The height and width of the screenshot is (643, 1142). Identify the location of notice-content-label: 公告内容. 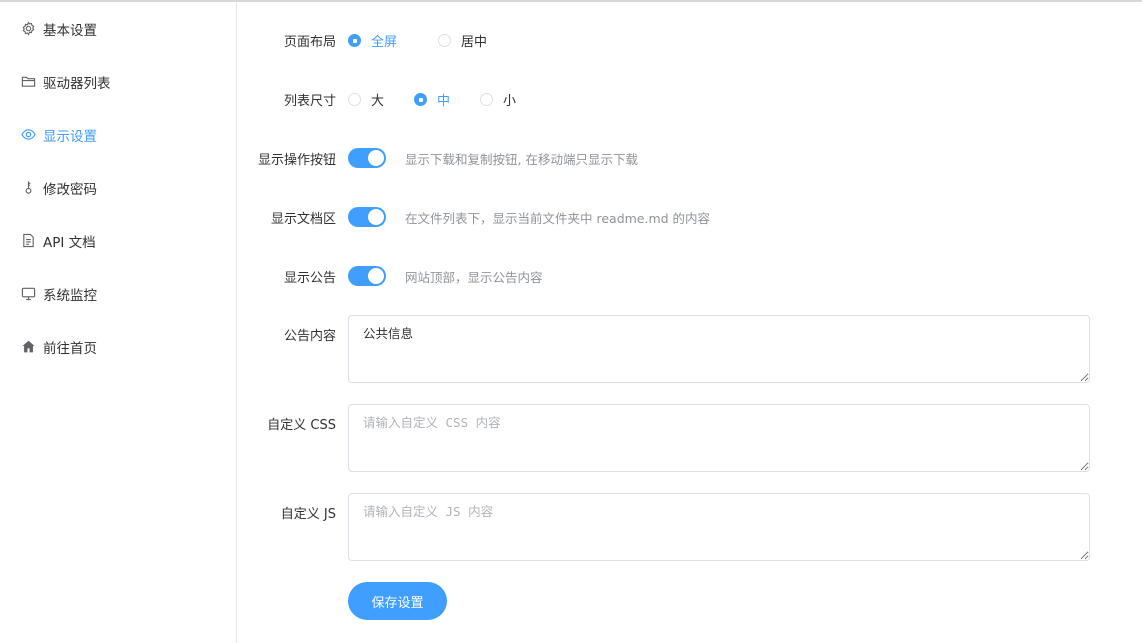
(309, 336).